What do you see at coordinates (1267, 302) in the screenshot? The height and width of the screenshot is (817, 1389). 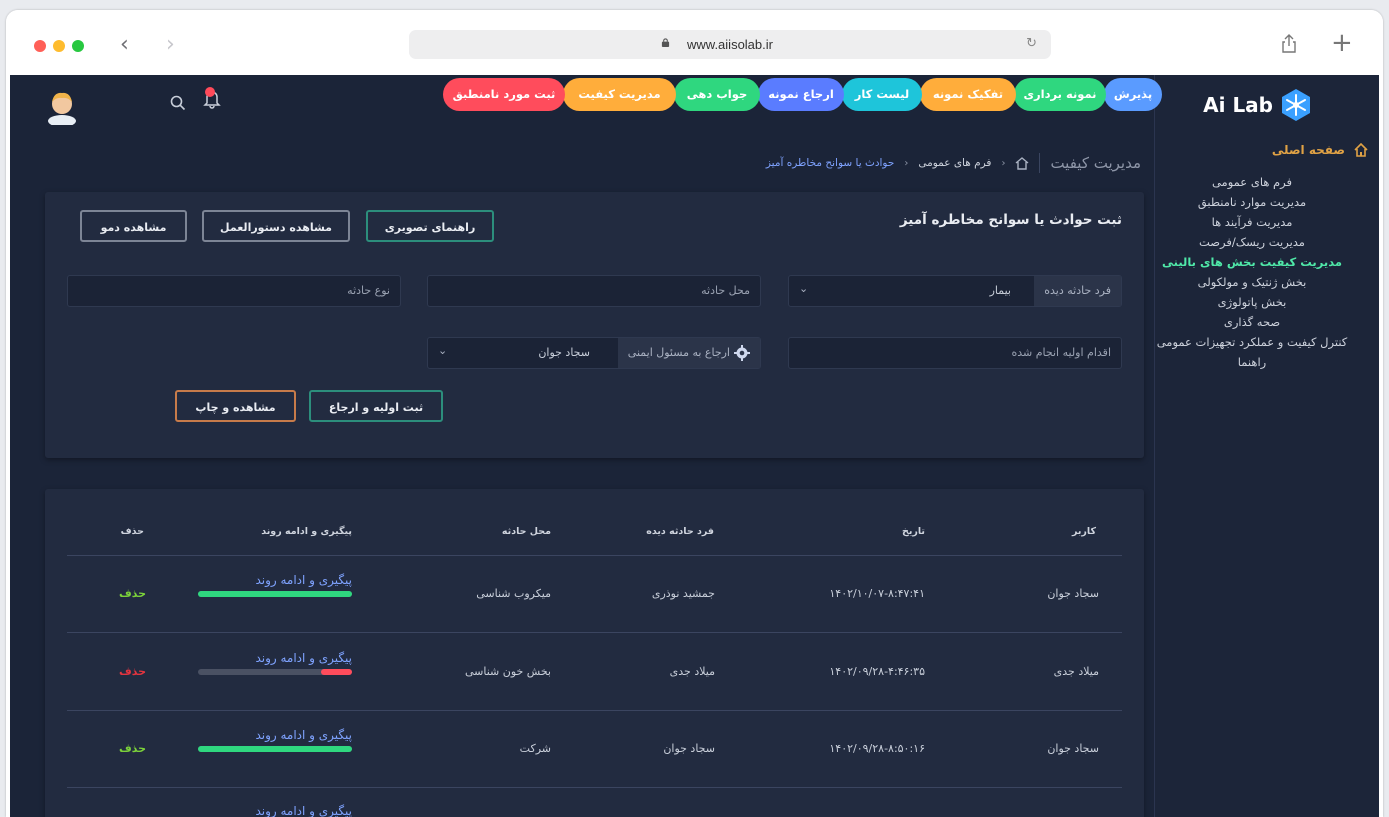 I see `sidebar-item-pathology: بخش پاتولوژی` at bounding box center [1267, 302].